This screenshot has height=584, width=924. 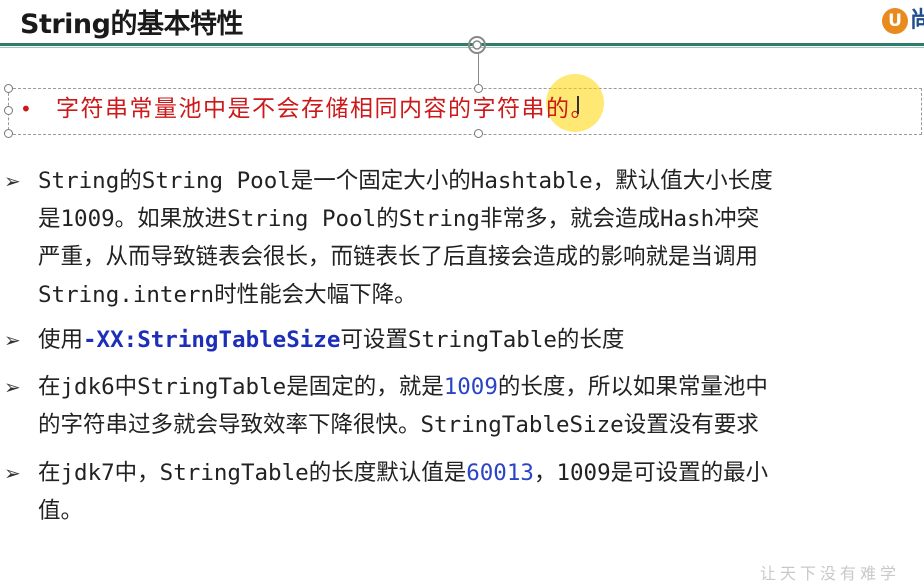 What do you see at coordinates (61, 340) in the screenshot?
I see `text-prefix: 使用` at bounding box center [61, 340].